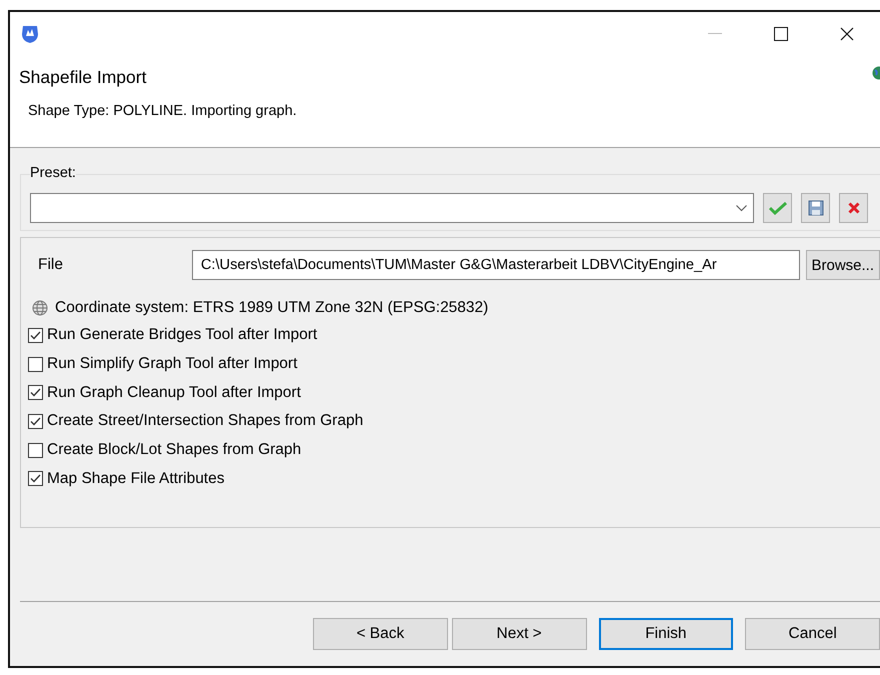 The width and height of the screenshot is (880, 675). What do you see at coordinates (815, 208) in the screenshot?
I see `save-preset-button` at bounding box center [815, 208].